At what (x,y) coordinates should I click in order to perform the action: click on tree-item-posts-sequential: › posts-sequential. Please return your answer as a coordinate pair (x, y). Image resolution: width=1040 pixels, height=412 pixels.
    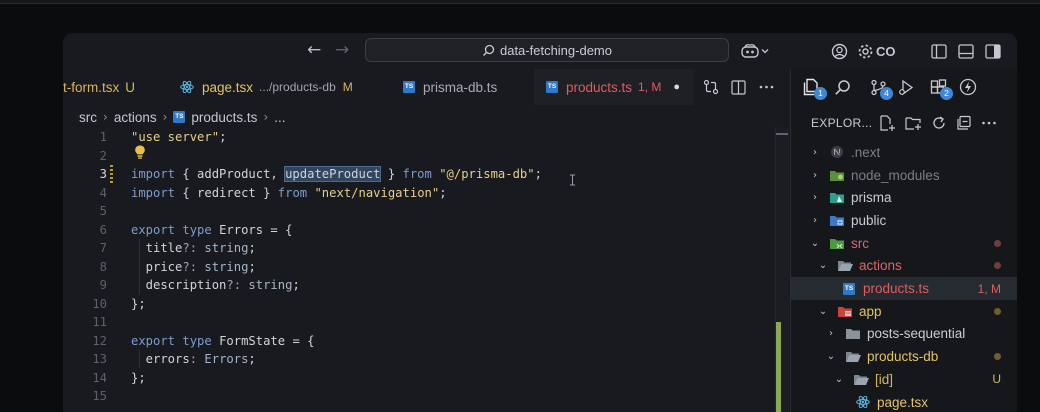
    Looking at the image, I should click on (904, 334).